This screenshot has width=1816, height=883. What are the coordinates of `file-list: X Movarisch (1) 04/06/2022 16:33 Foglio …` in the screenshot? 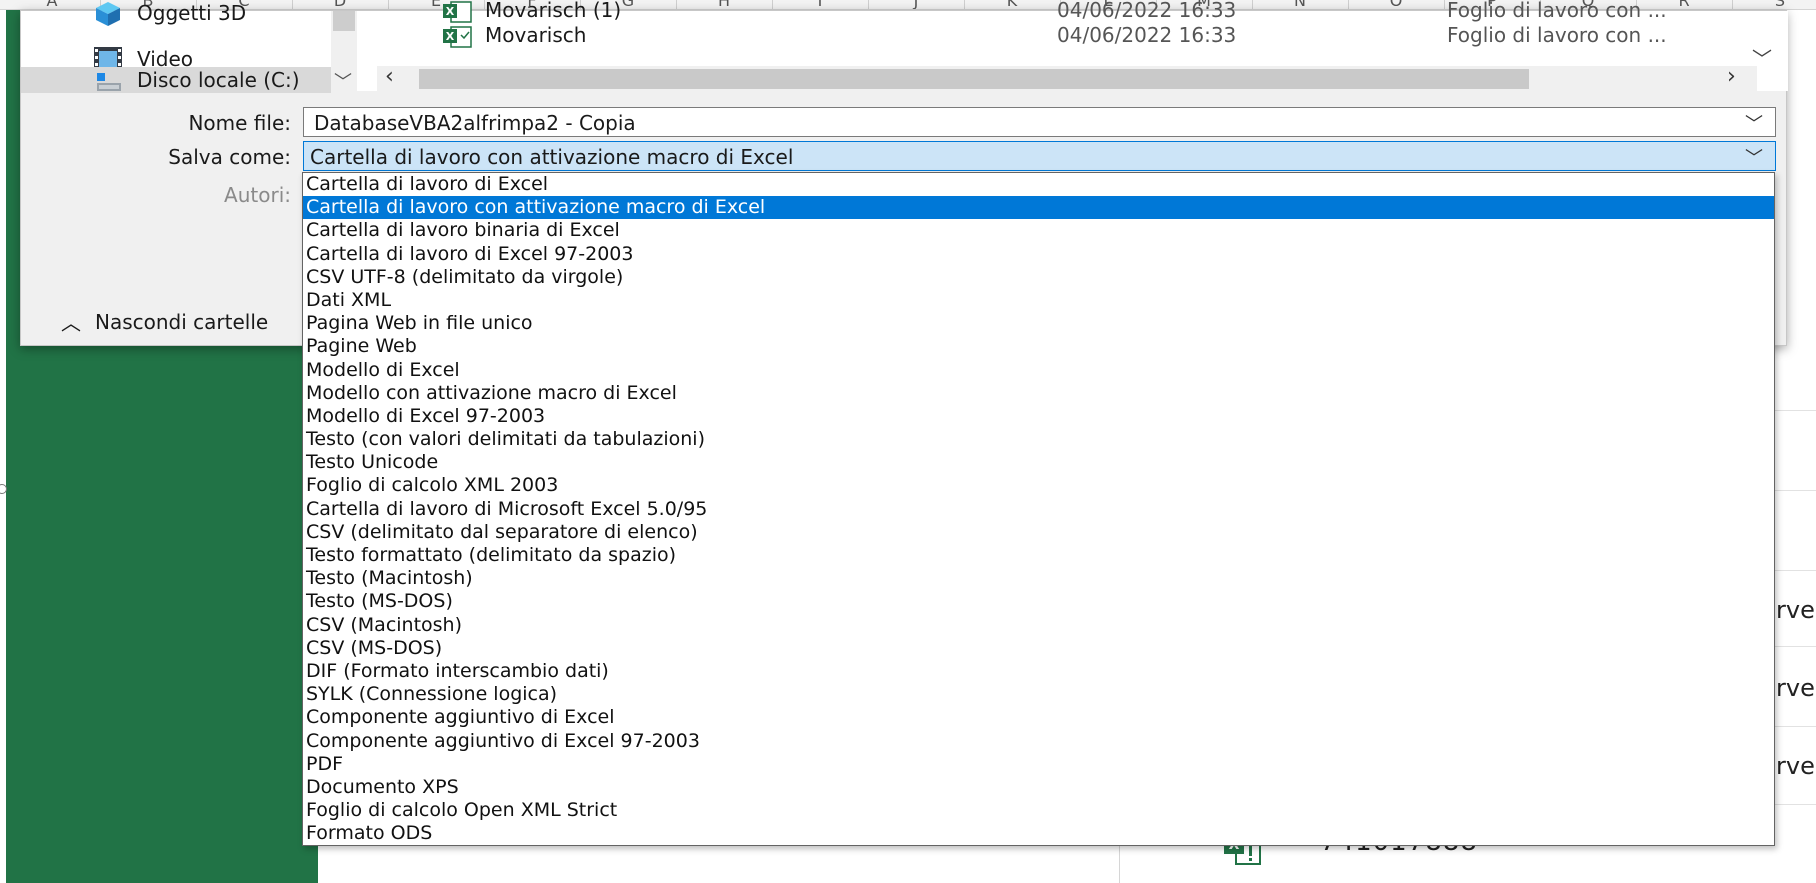 It's located at (1072, 46).